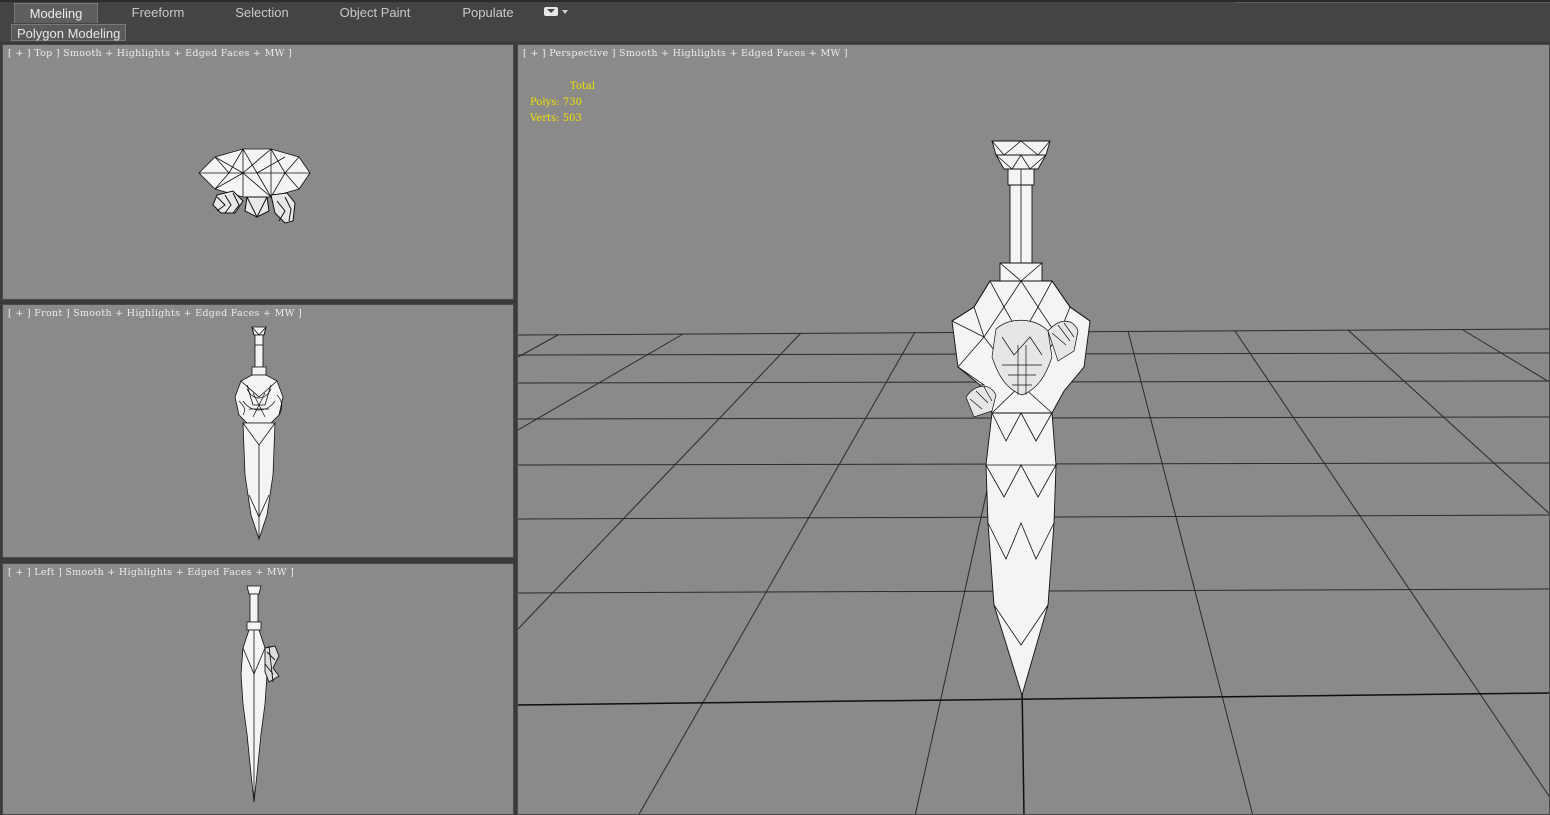  I want to click on statistics-overlay: Total Polys: 730 Verts: 503, so click(562, 103).